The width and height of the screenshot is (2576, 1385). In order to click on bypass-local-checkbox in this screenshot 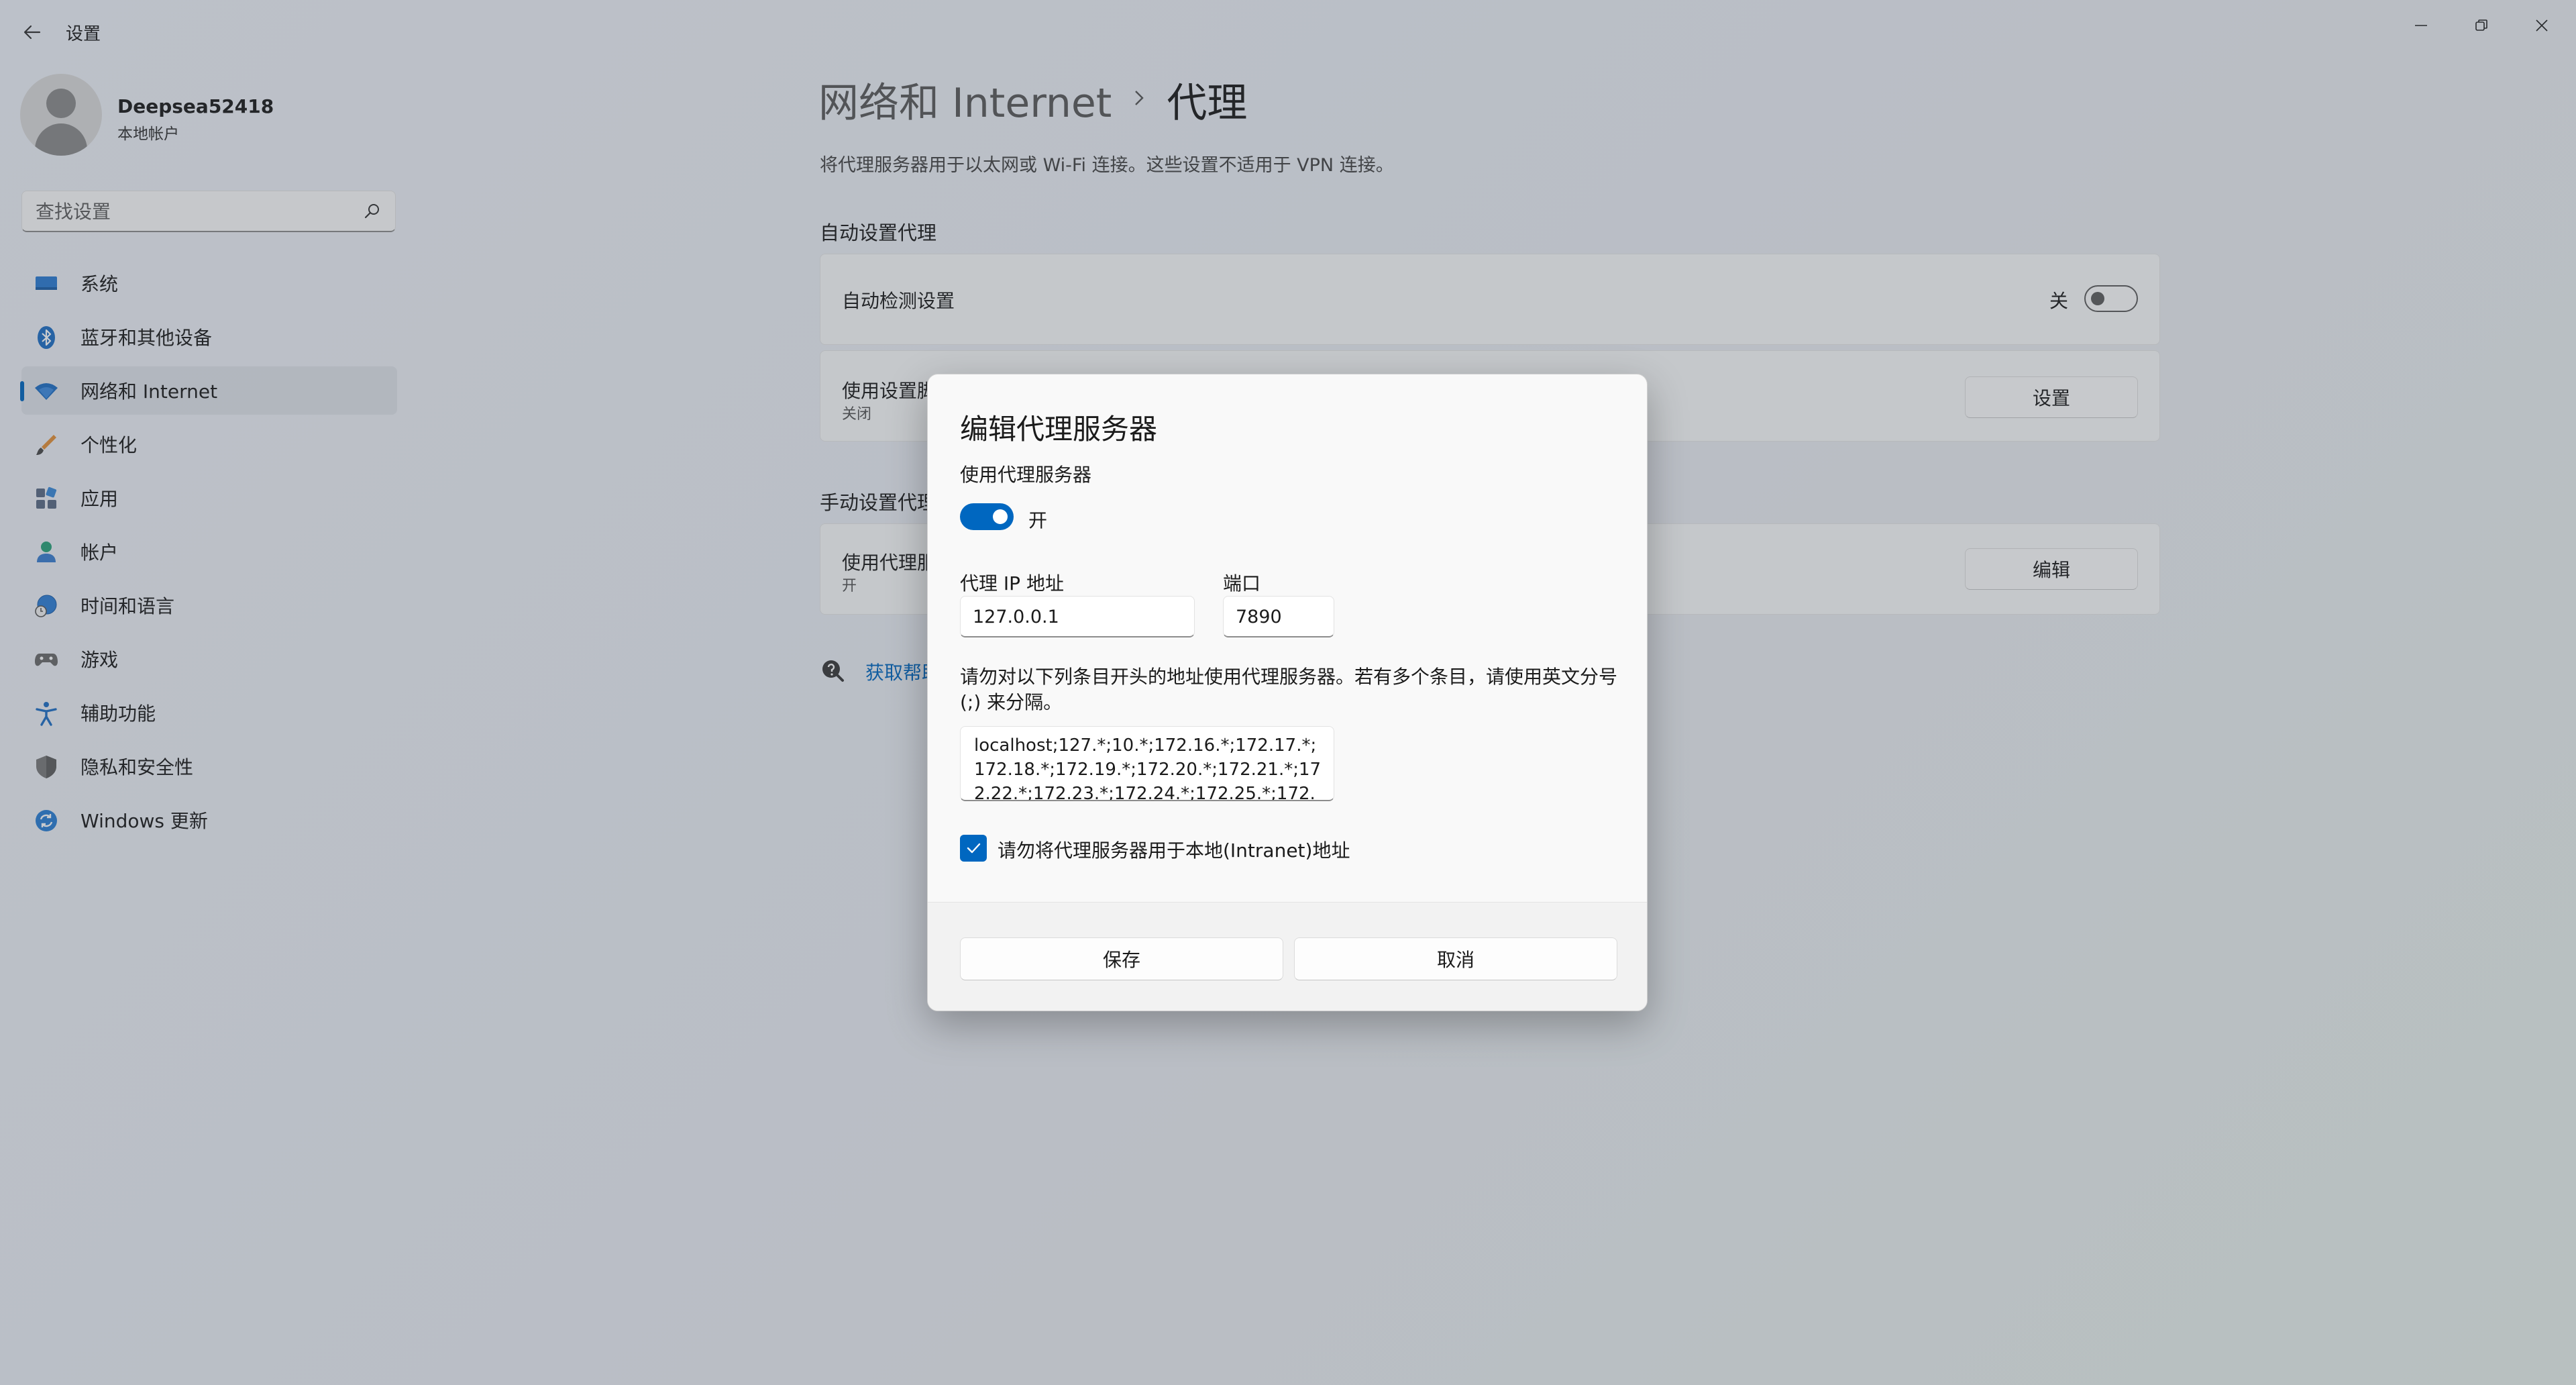, I will do `click(973, 848)`.